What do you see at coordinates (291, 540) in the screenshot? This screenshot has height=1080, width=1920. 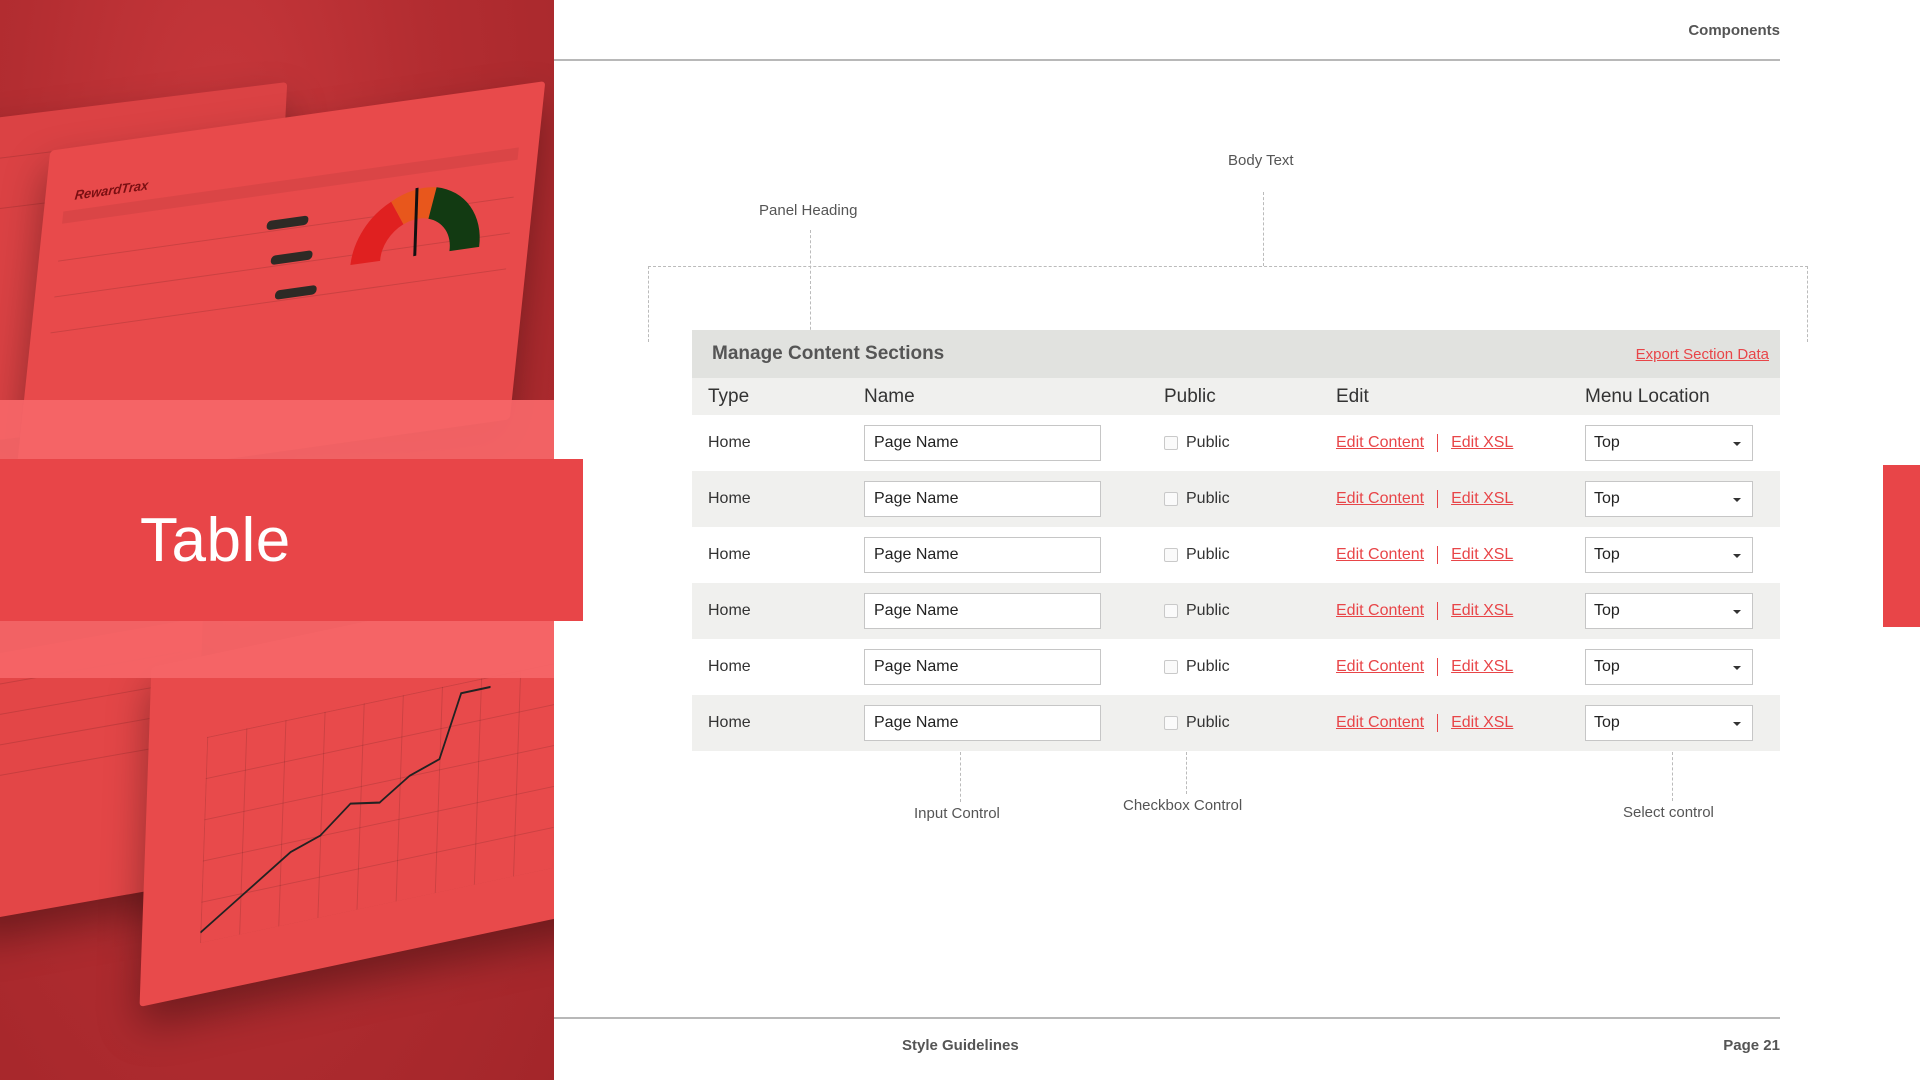 I see `hero-title-band` at bounding box center [291, 540].